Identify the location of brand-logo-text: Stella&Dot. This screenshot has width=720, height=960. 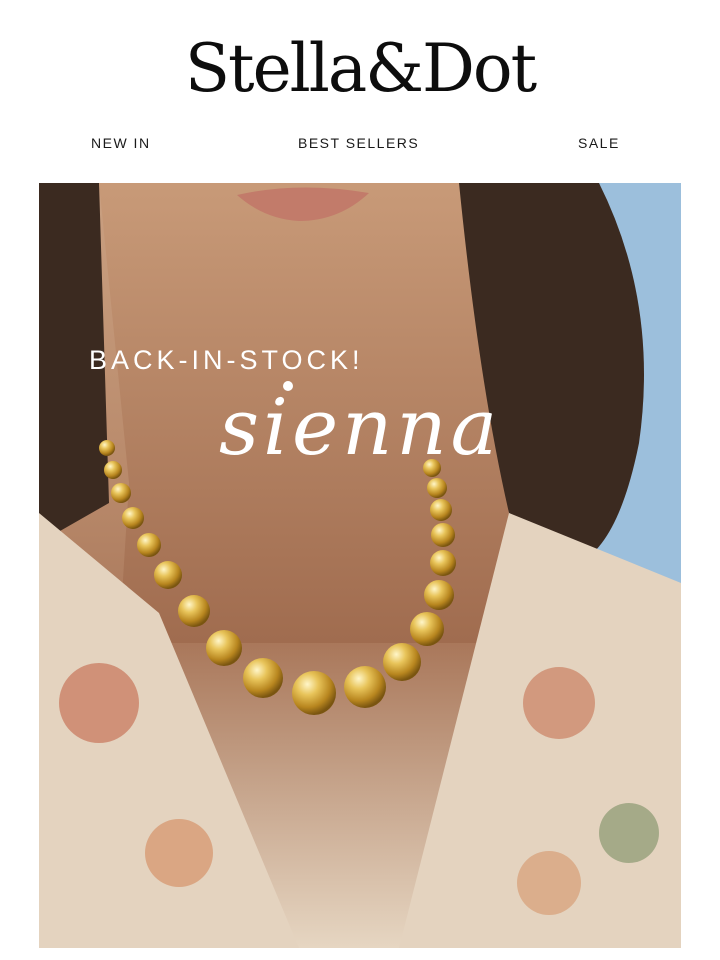
(360, 68).